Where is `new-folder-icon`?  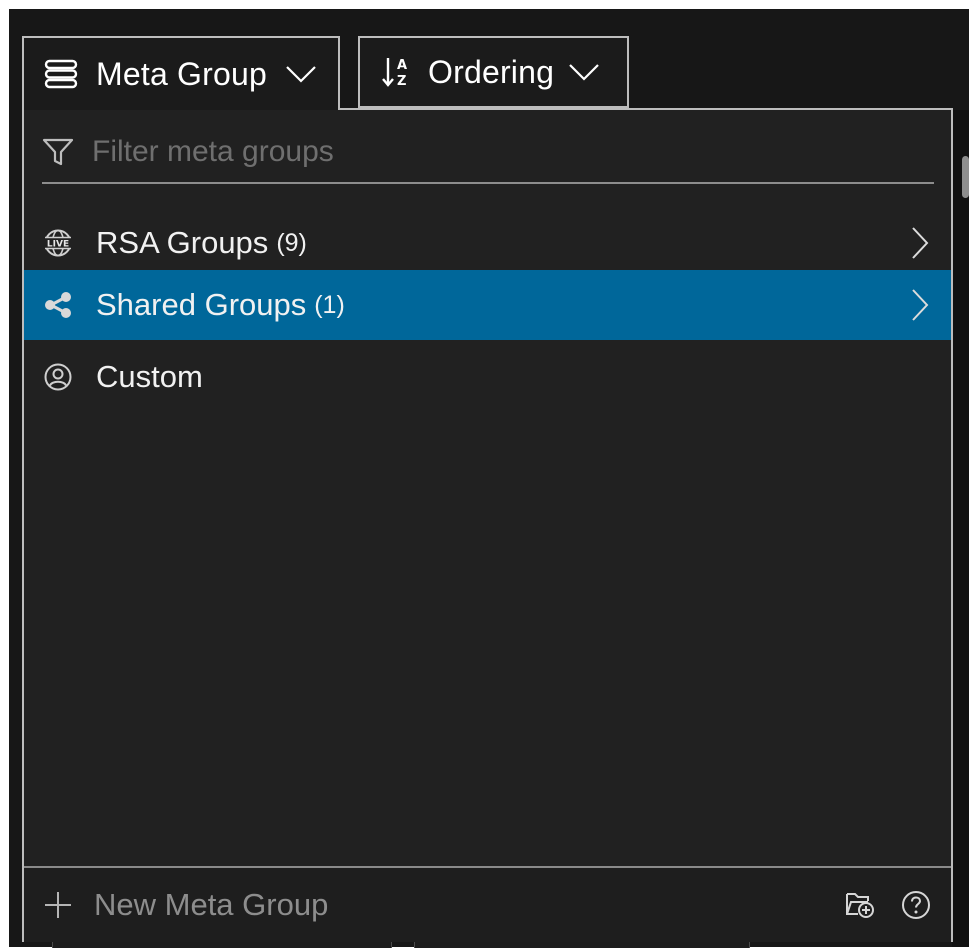
new-folder-icon is located at coordinates (860, 906).